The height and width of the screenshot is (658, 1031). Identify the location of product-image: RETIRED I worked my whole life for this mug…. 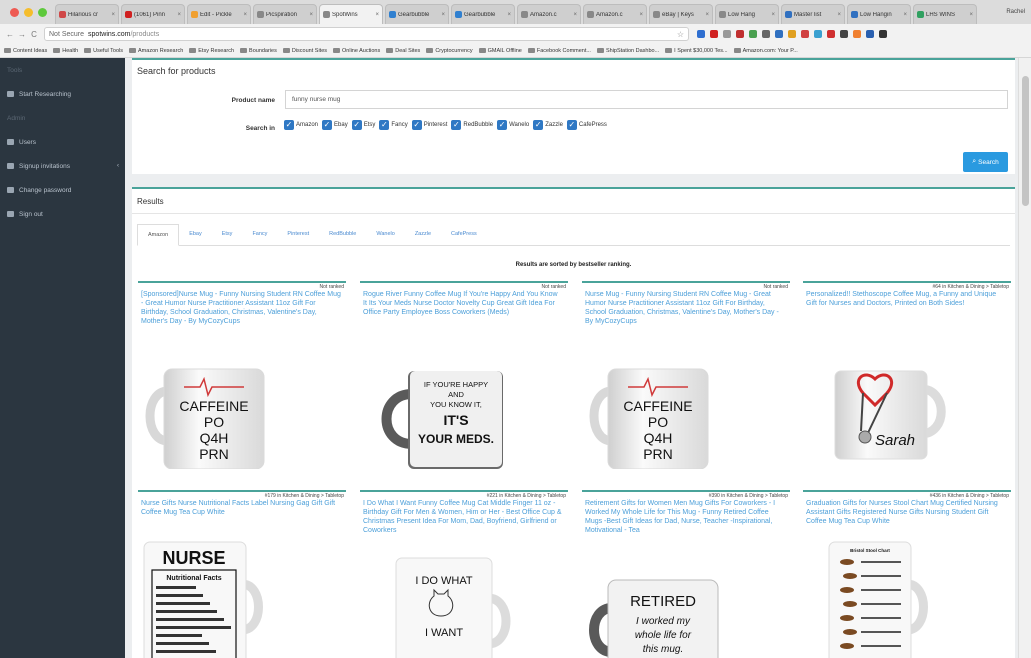
(686, 599).